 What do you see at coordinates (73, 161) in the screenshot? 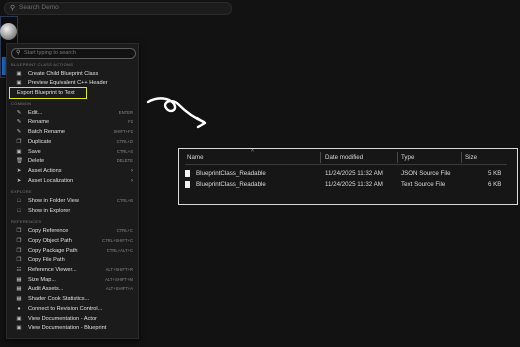
I see `menu-item-delete: 🗑 Delete DELETE` at bounding box center [73, 161].